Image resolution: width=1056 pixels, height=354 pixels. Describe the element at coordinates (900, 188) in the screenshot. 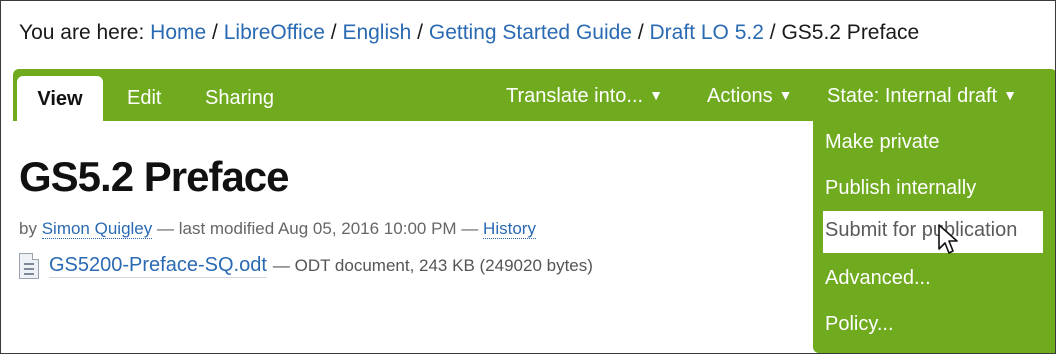

I see `menu-item-publish-internally: Publish internally` at that location.